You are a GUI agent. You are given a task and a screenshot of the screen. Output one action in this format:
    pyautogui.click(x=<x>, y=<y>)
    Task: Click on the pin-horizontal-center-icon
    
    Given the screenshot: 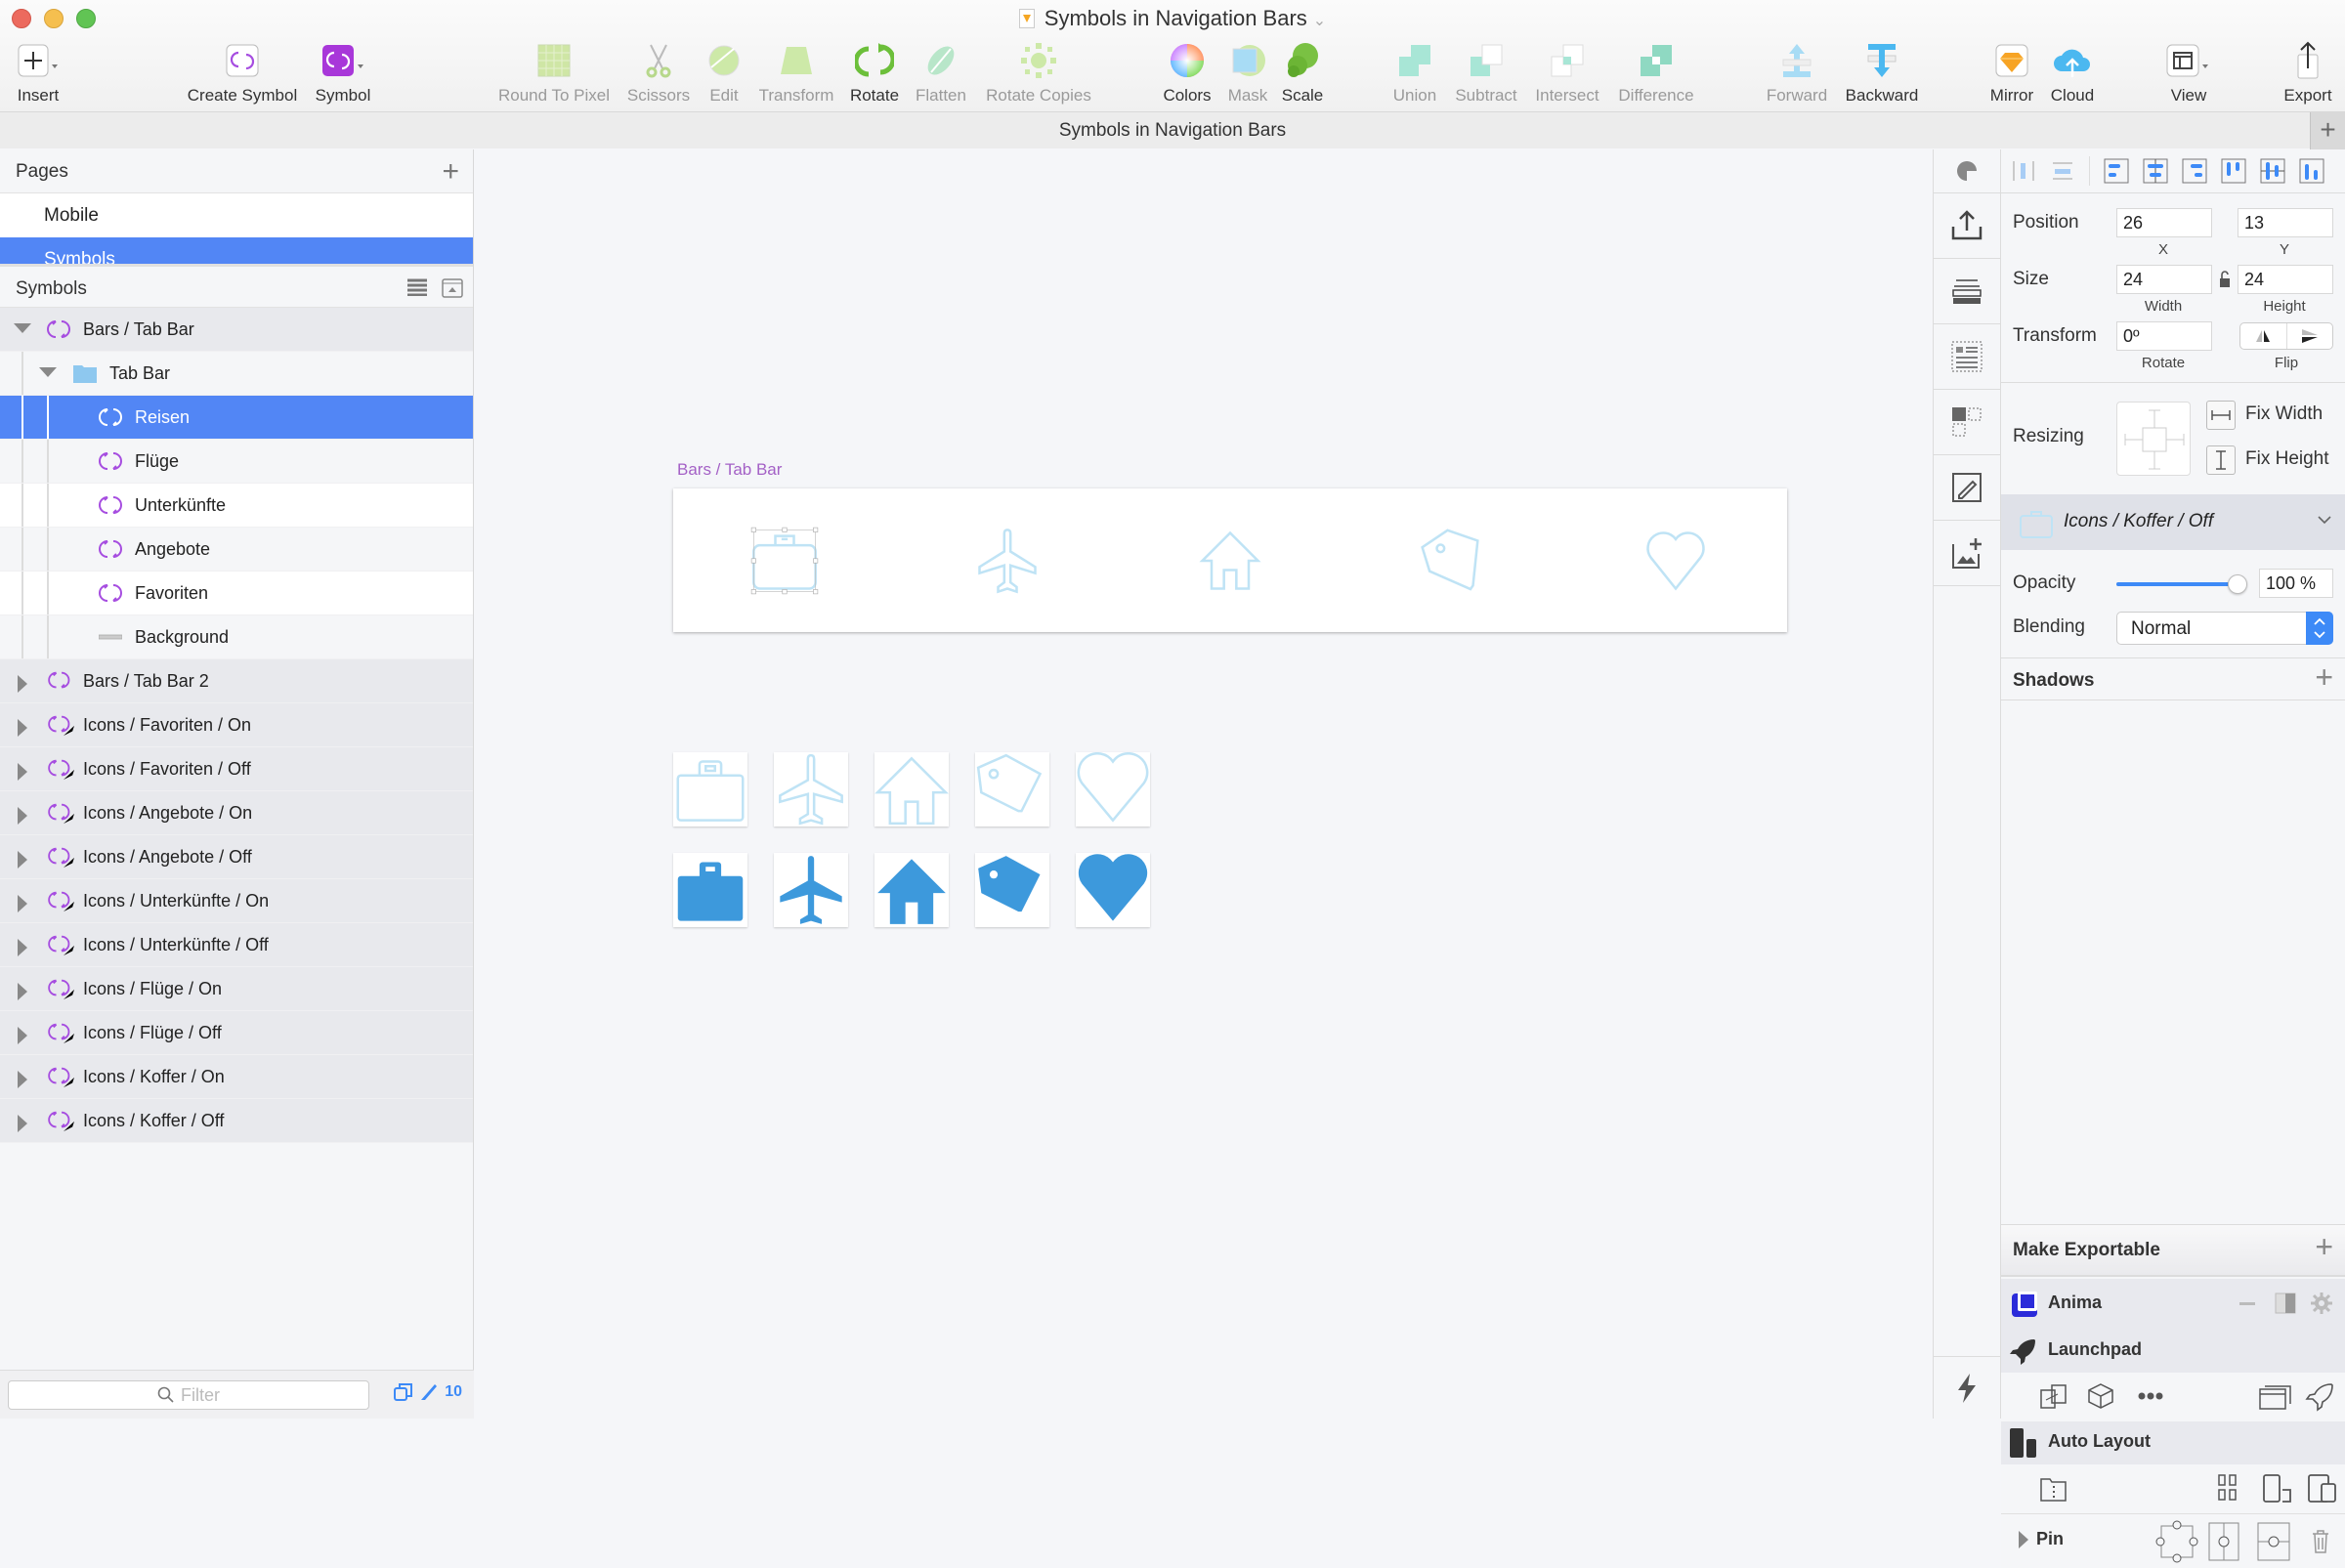 What is the action you would take?
    pyautogui.click(x=2223, y=1541)
    